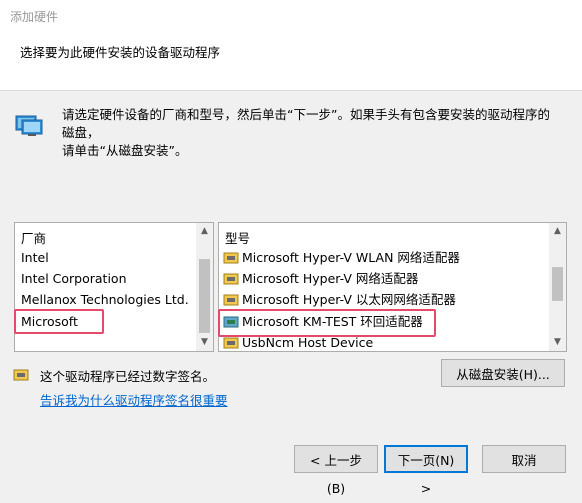 Image resolution: width=582 pixels, height=503 pixels. I want to click on signed-driver-icon, so click(21, 375).